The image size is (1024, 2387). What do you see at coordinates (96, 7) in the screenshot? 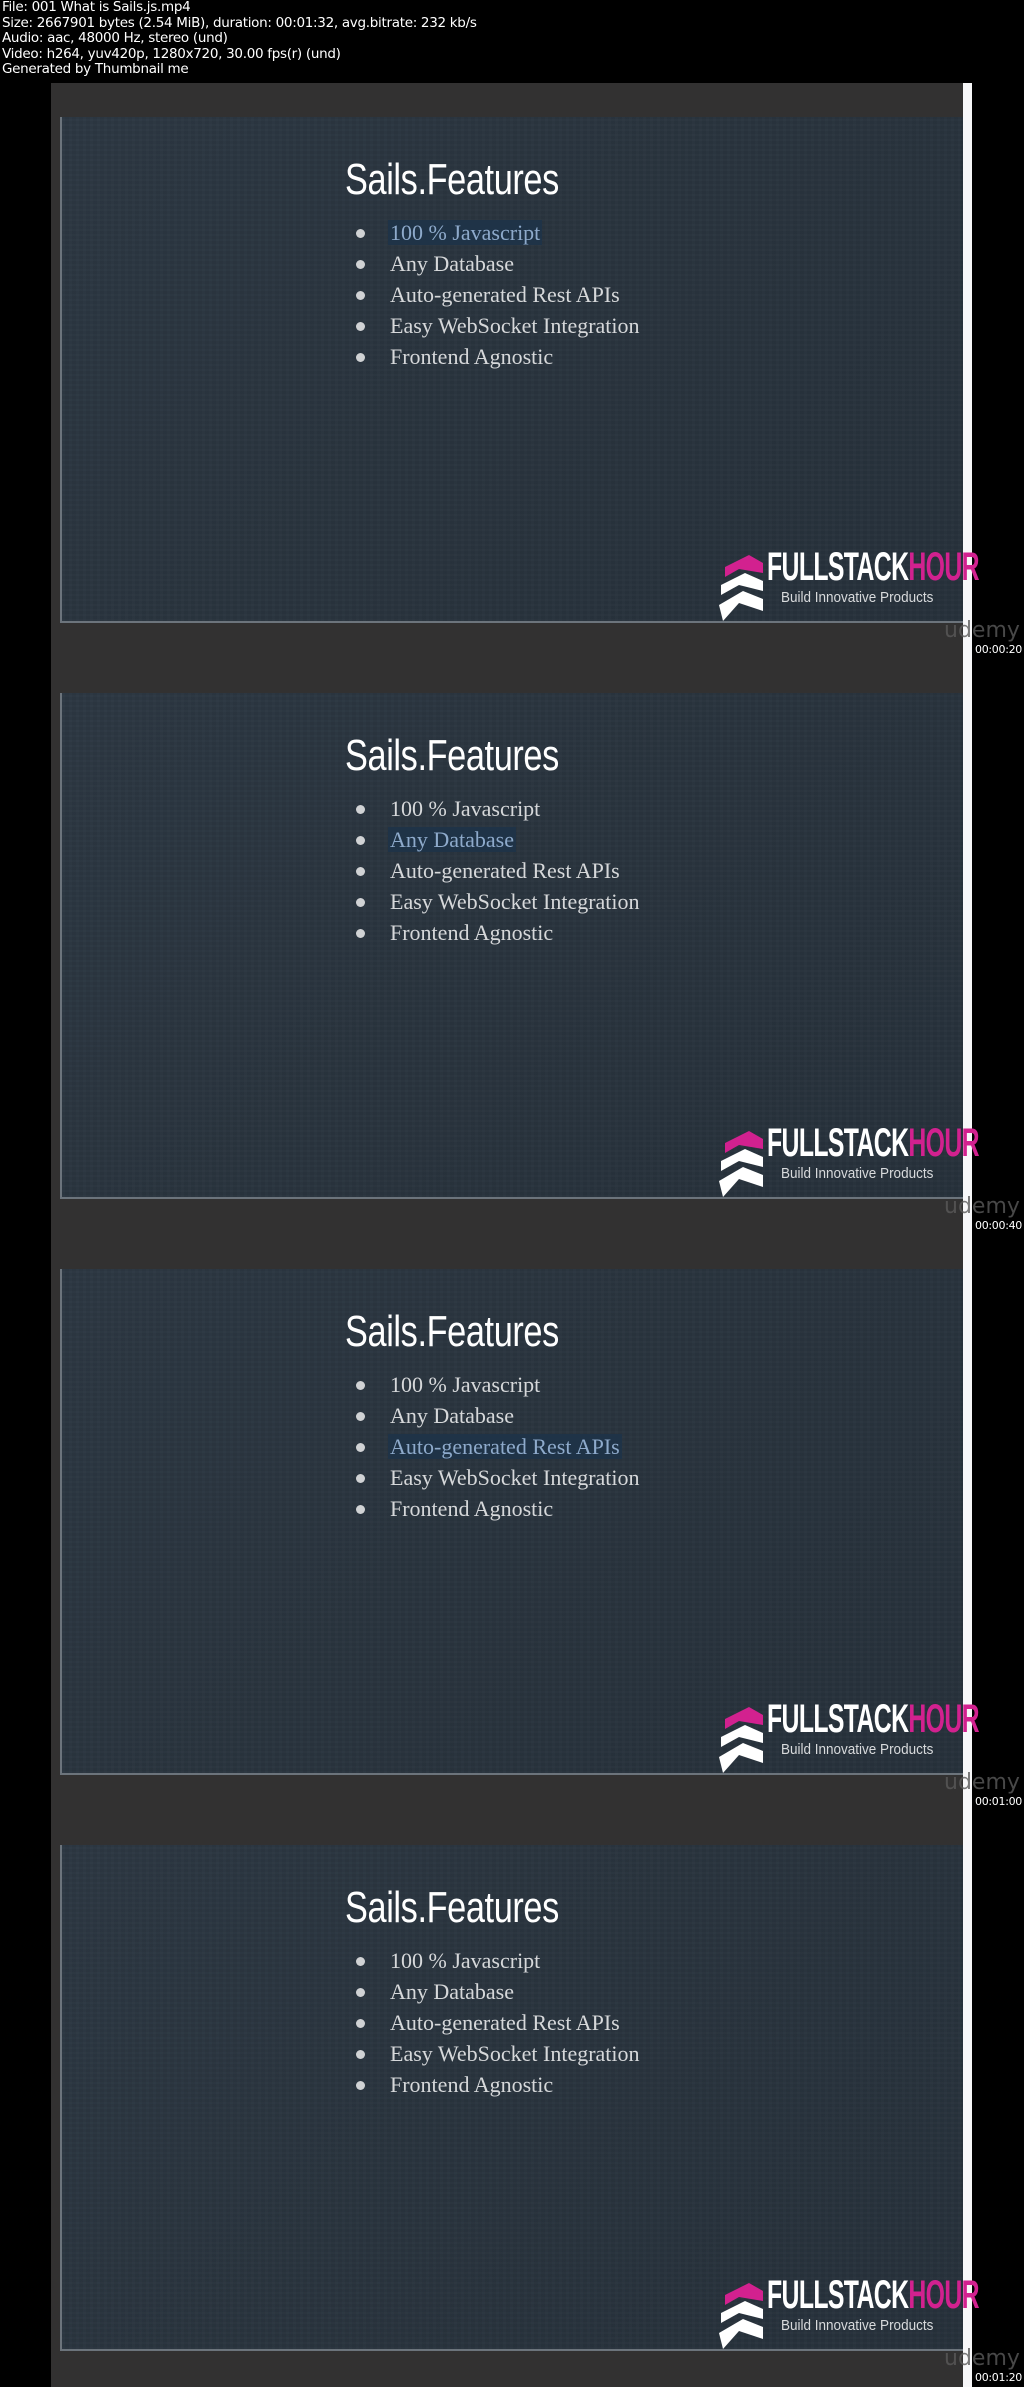
I see `file-info-line: File: 001 What is Sails.js.mp4` at bounding box center [96, 7].